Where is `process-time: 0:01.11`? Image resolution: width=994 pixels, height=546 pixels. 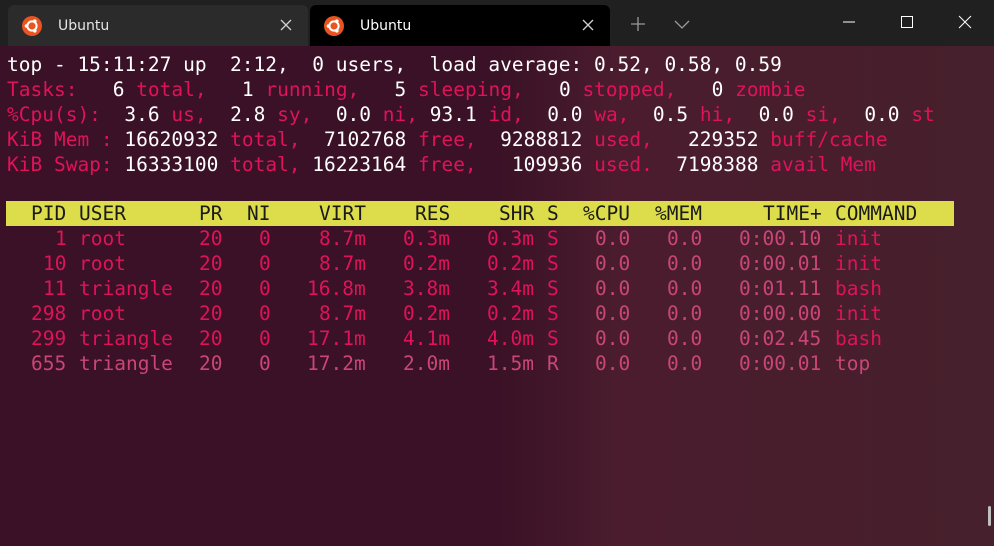 process-time: 0:01.11 is located at coordinates (780, 288).